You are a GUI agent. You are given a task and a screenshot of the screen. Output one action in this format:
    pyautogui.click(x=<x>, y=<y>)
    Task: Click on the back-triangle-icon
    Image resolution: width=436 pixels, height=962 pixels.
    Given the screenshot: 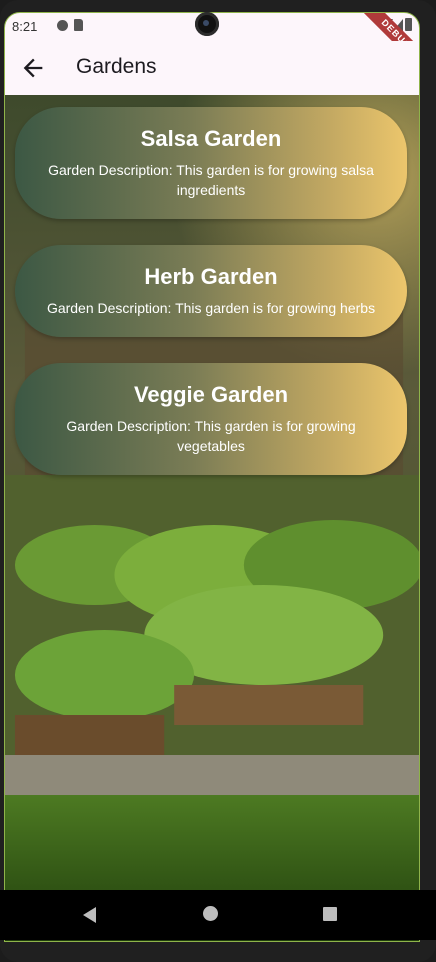 What is the action you would take?
    pyautogui.click(x=89, y=915)
    